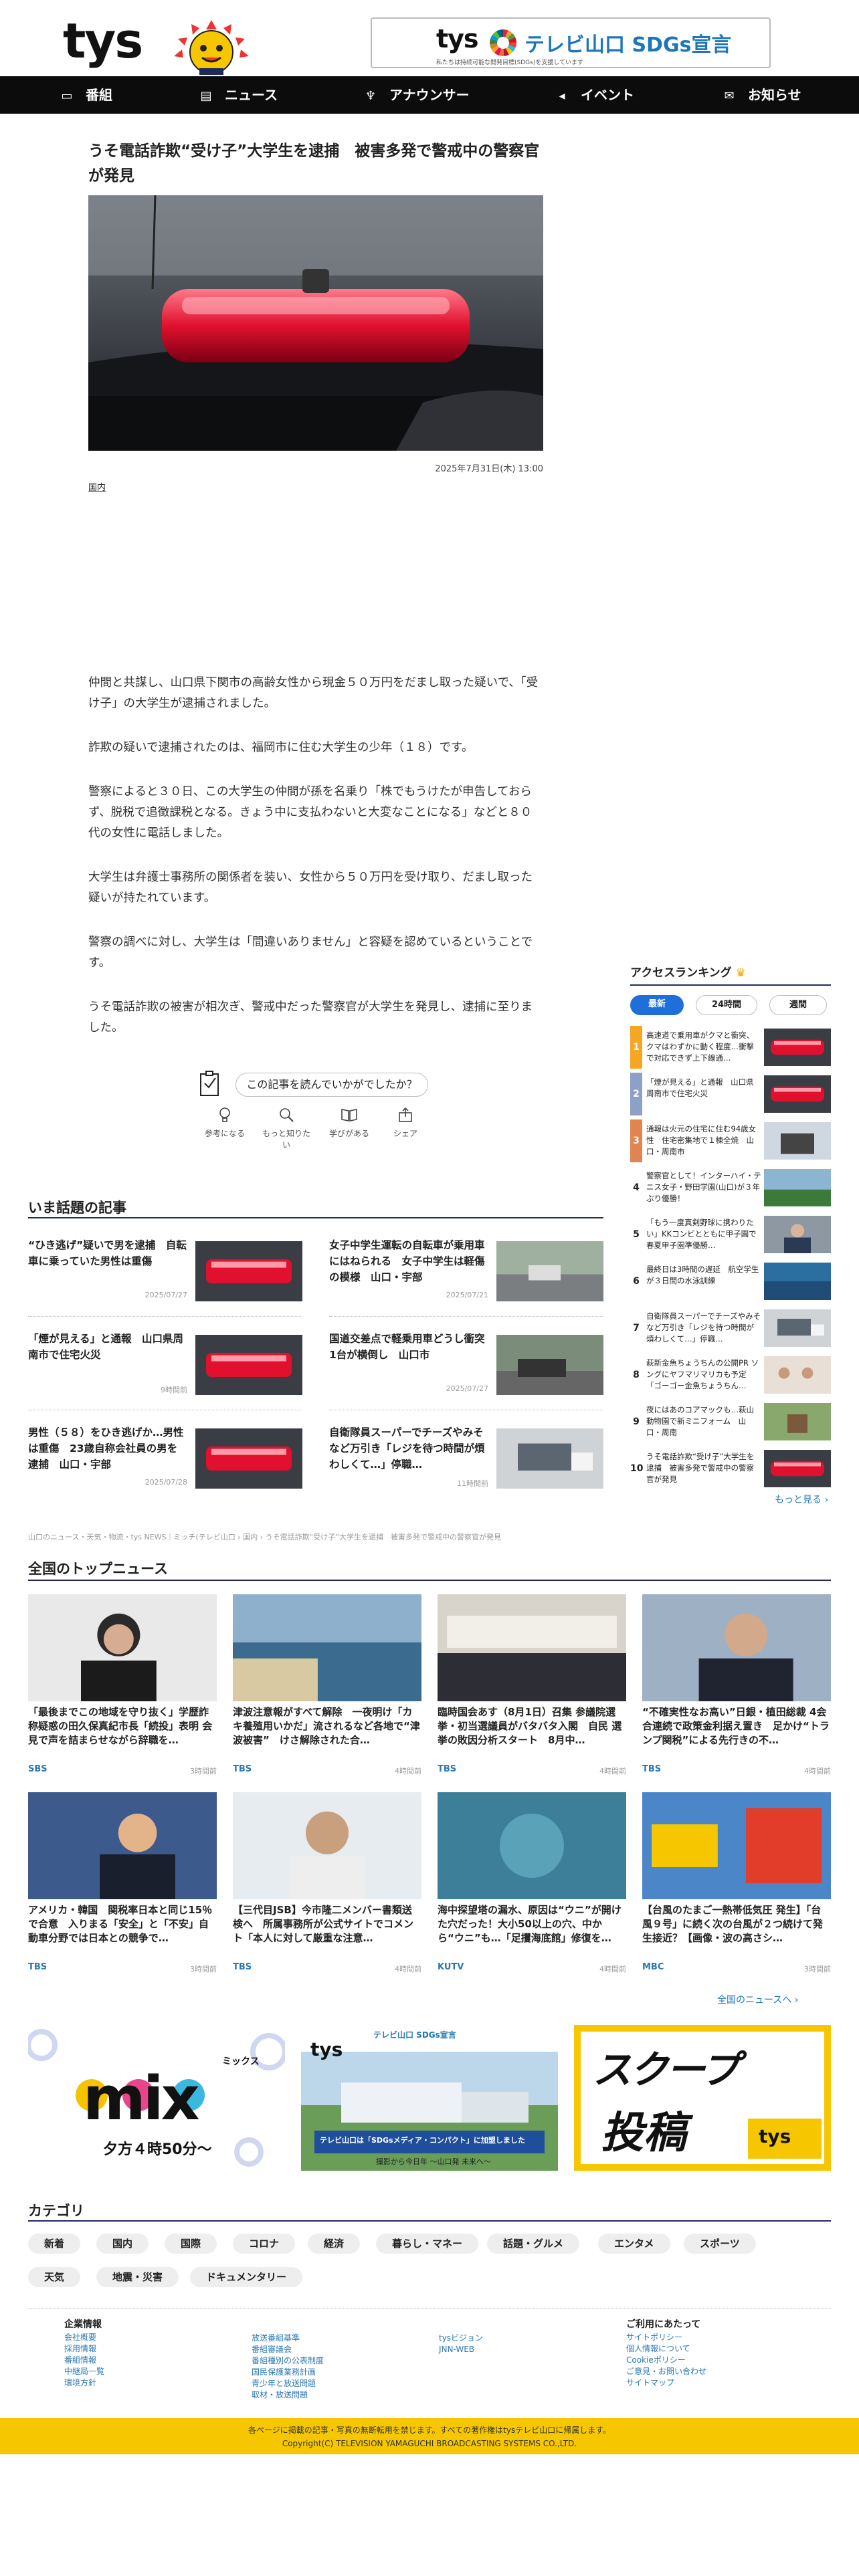  Describe the element at coordinates (801, 1499) in the screenshot. I see `ranking-more-link: もっと見る ›` at that location.